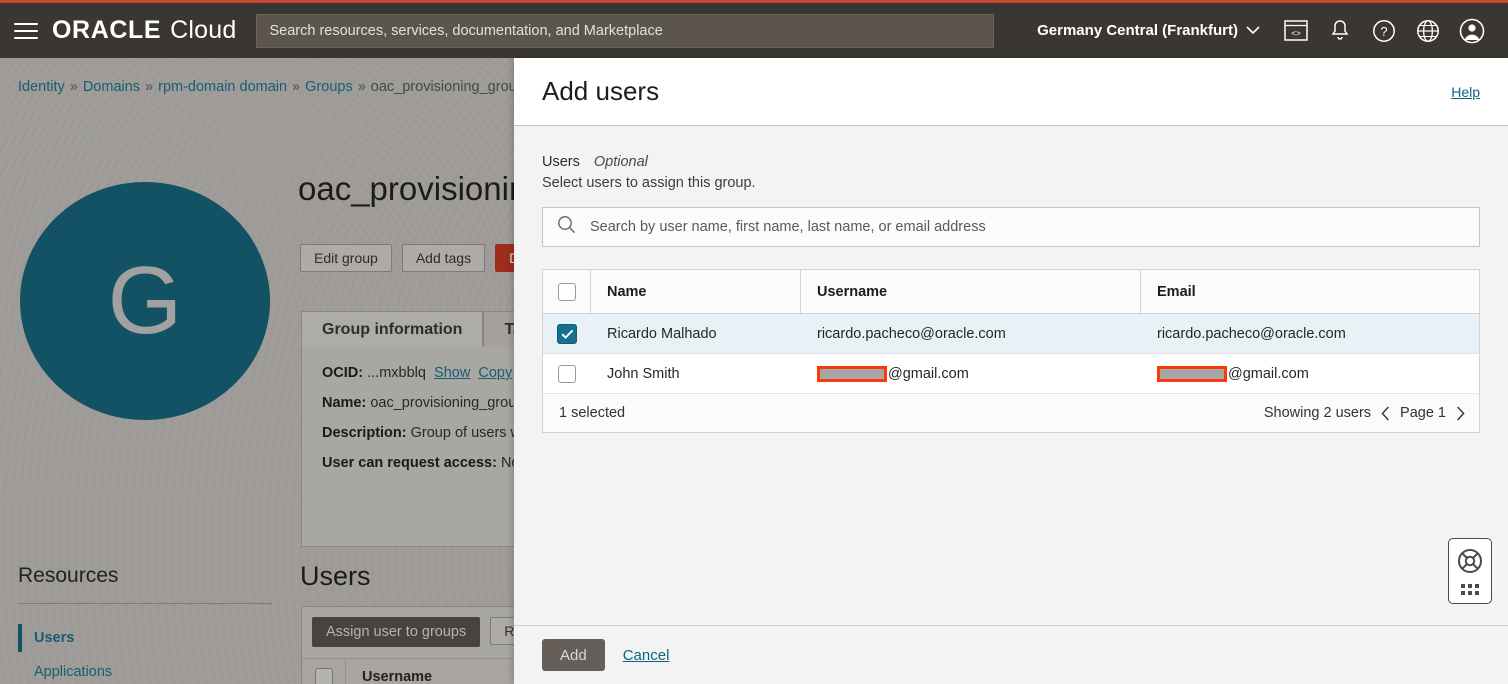  I want to click on users-section-heading: Users, so click(335, 576).